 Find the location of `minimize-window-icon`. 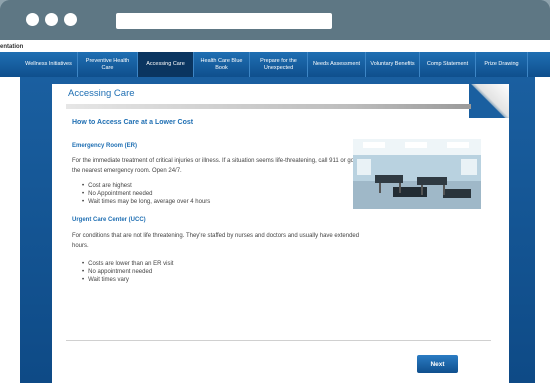

minimize-window-icon is located at coordinates (51, 19).